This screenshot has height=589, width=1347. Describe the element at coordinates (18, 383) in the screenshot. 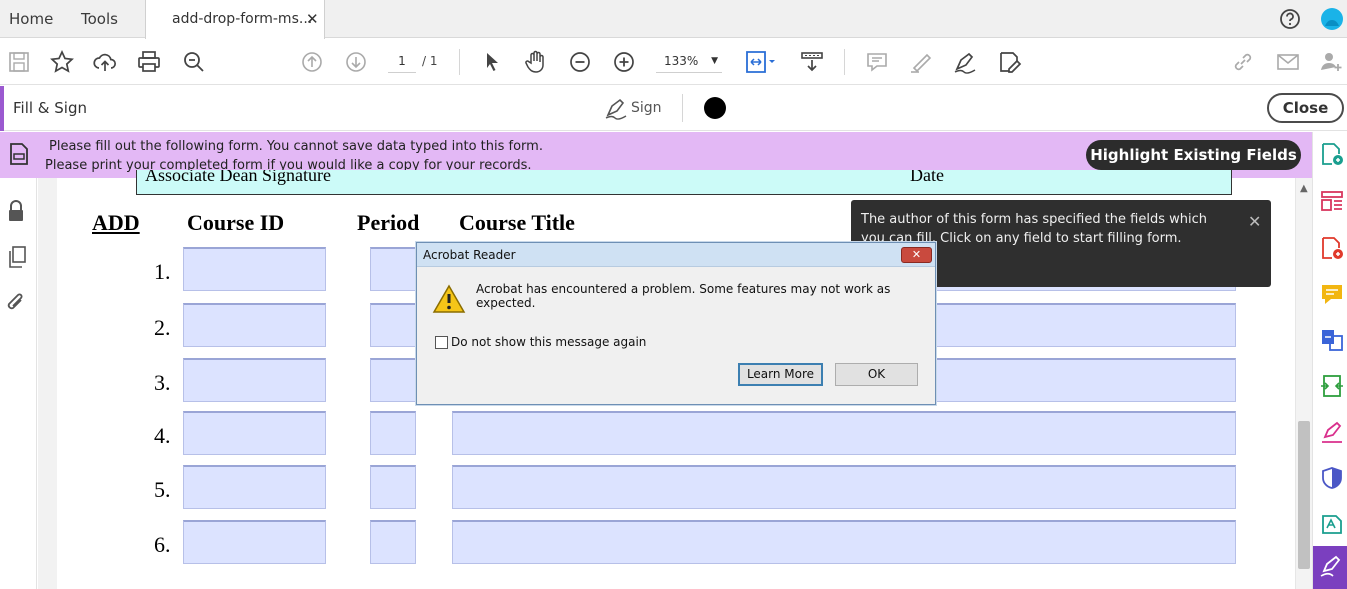

I see `left-navigation-rail` at that location.